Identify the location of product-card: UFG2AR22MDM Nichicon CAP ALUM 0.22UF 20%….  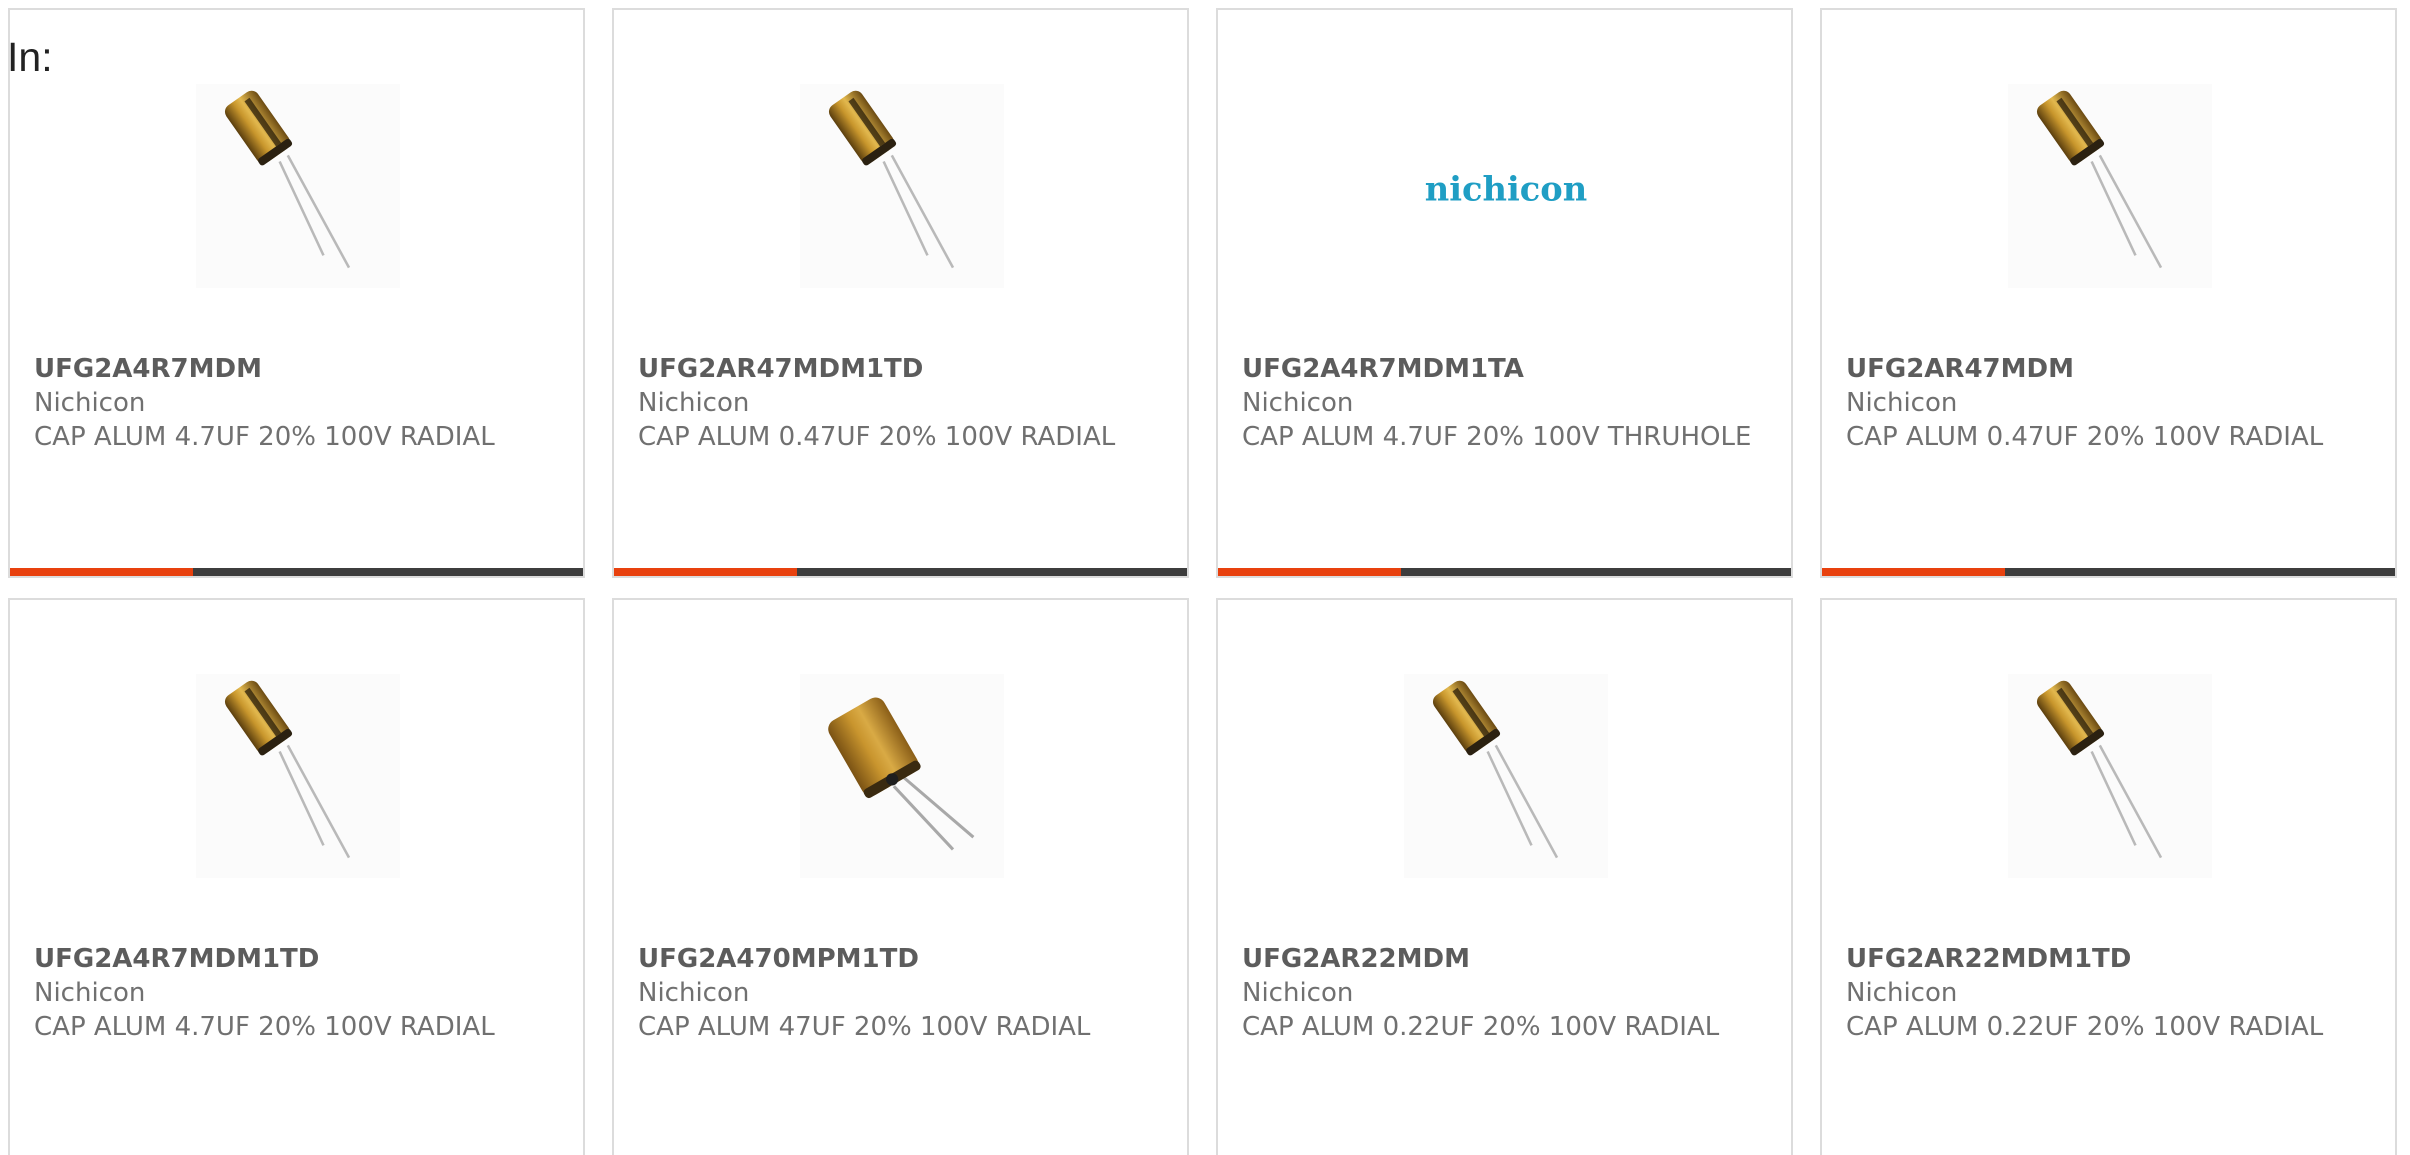
(1504, 876).